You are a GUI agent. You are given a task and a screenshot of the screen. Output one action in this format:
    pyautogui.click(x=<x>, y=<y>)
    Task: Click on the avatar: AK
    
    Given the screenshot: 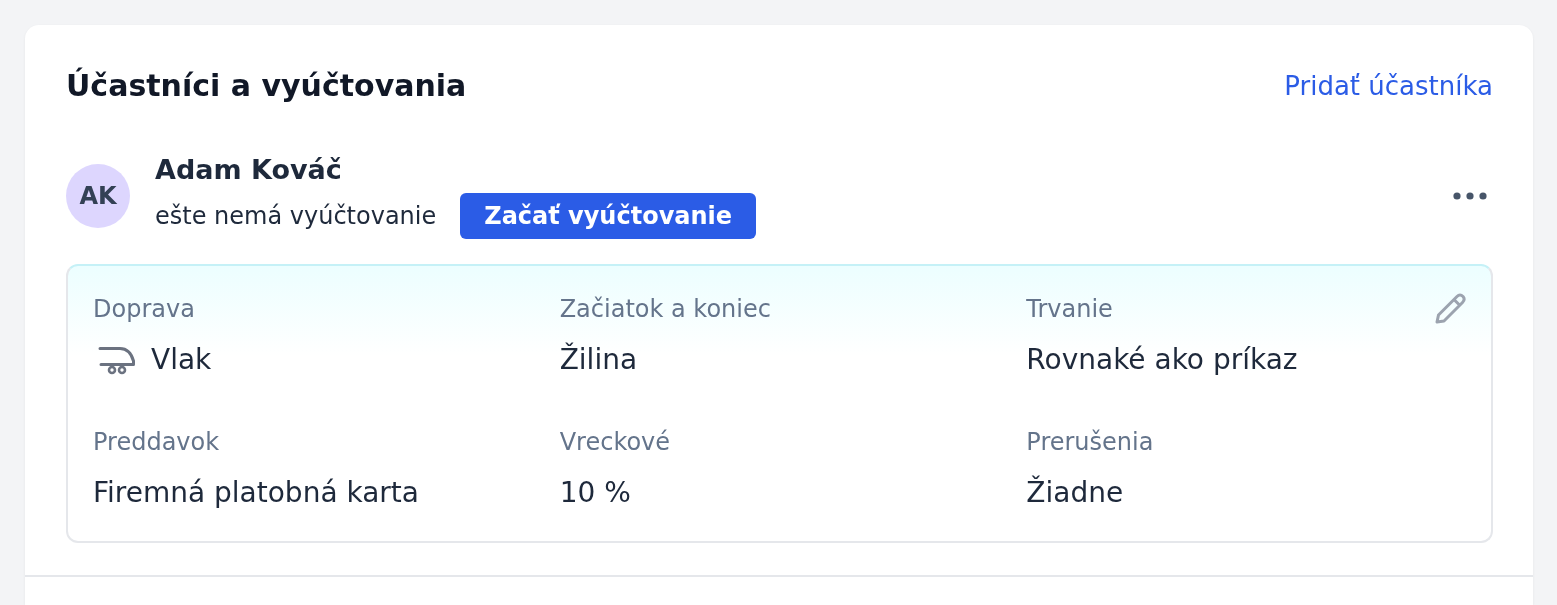 What is the action you would take?
    pyautogui.click(x=98, y=195)
    